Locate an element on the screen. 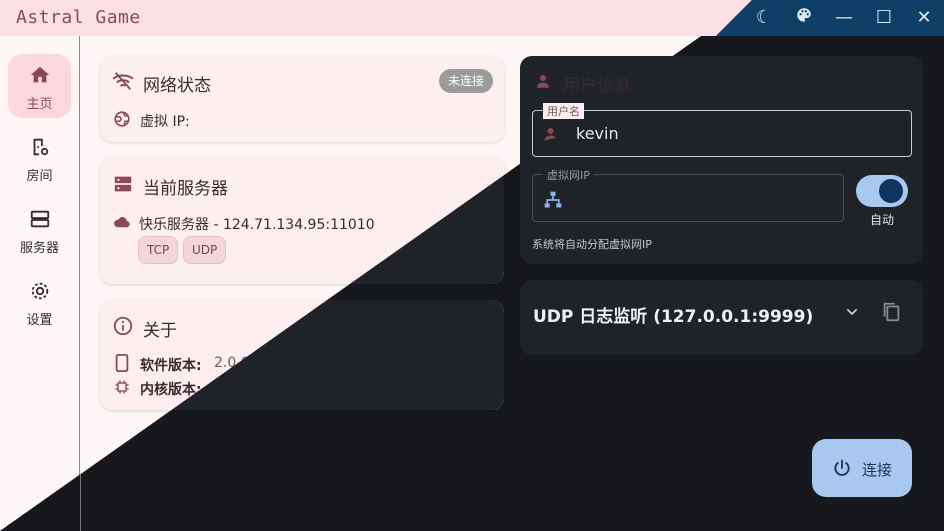  home-icon is located at coordinates (39, 74).